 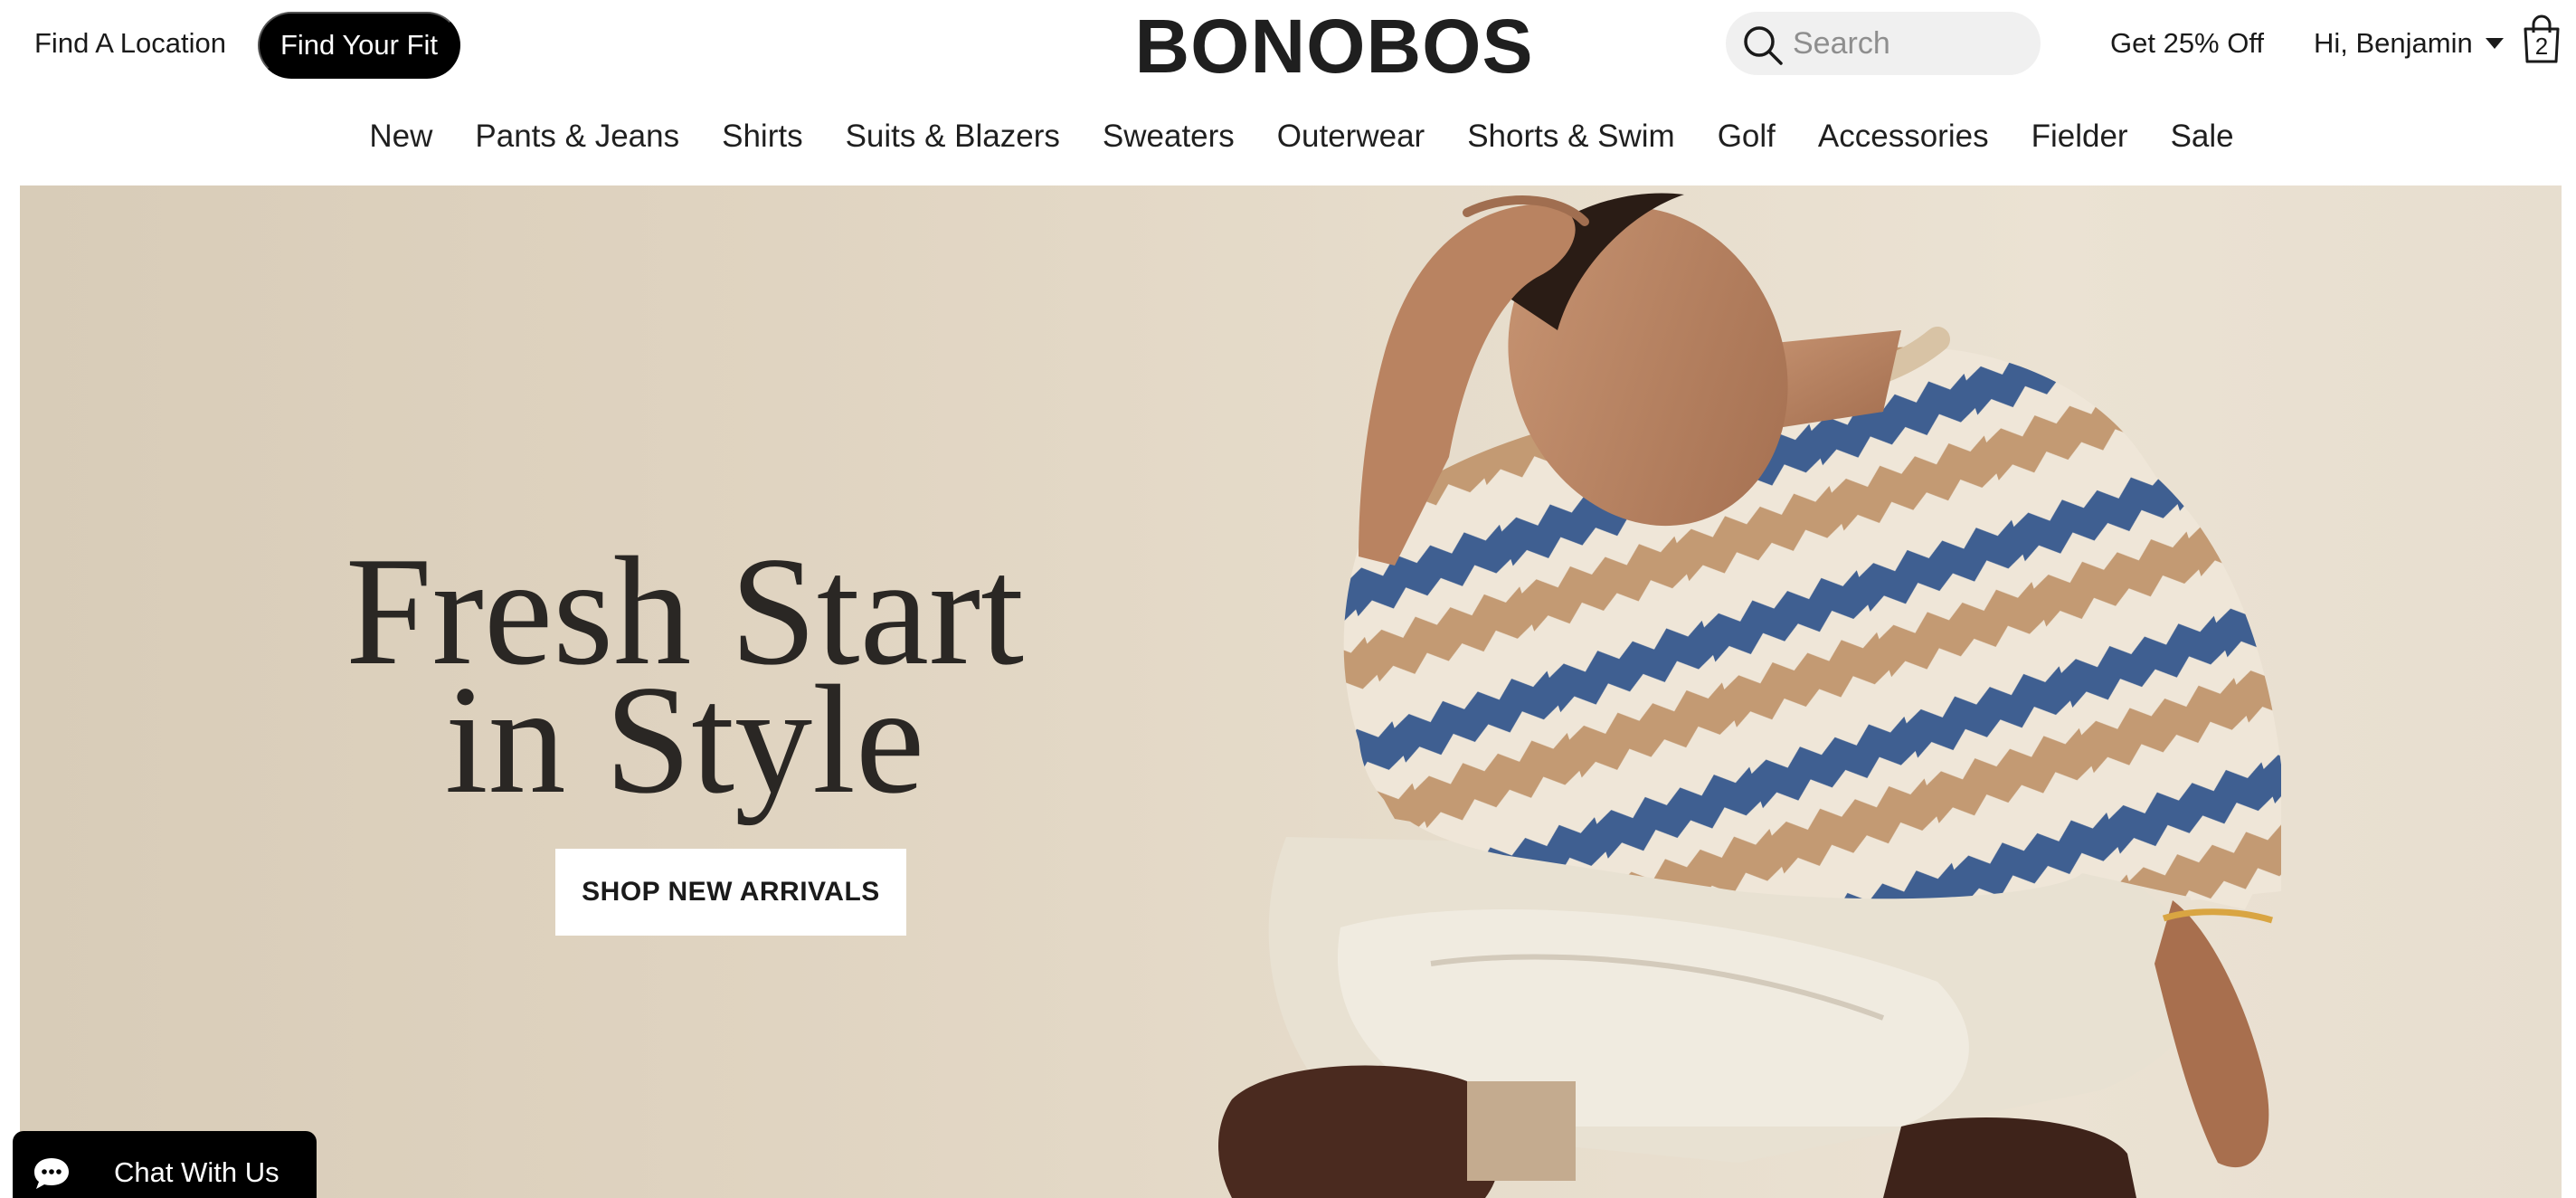 What do you see at coordinates (2202, 137) in the screenshot?
I see `nav-item-sale: Sale` at bounding box center [2202, 137].